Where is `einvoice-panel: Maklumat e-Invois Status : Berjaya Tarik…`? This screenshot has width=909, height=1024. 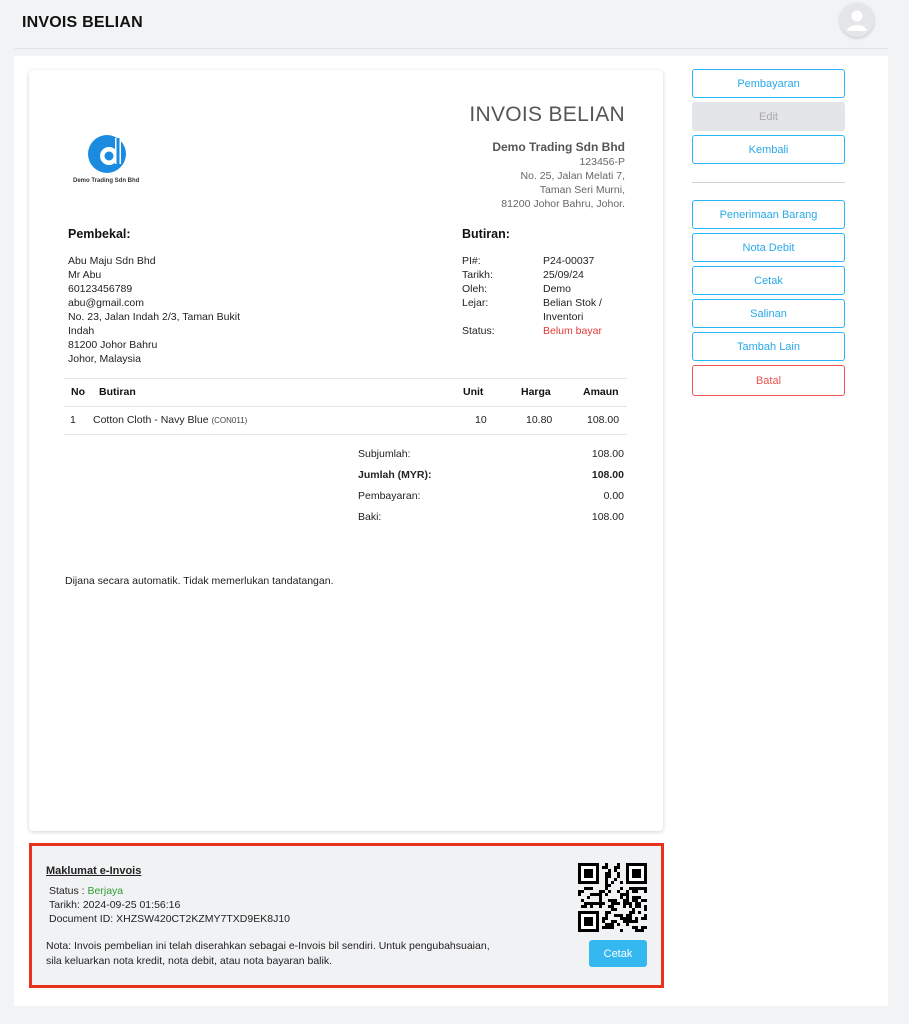 einvoice-panel: Maklumat e-Invois Status : Berjaya Tarik… is located at coordinates (346, 915).